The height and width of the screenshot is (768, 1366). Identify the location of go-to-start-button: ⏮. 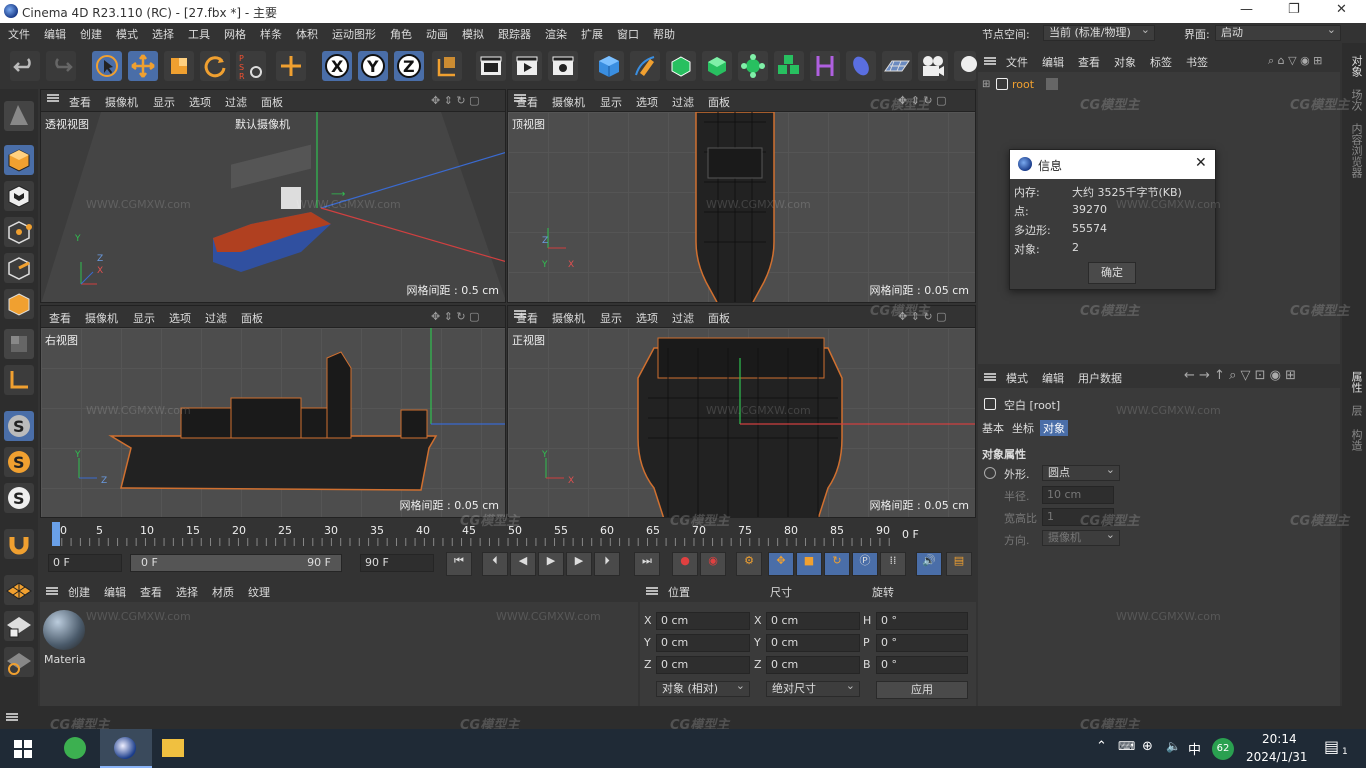
(459, 564).